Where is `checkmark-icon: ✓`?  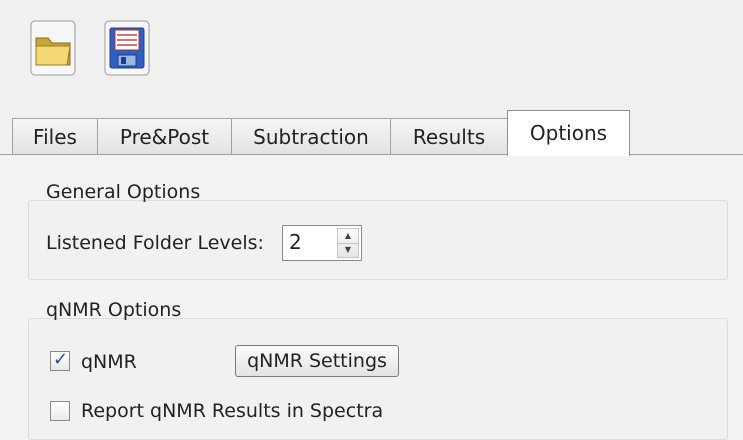 checkmark-icon: ✓ is located at coordinates (61, 359).